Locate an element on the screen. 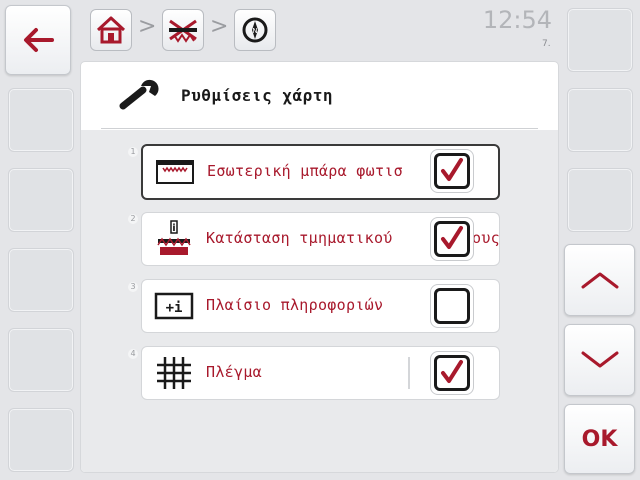  ok-button: OK is located at coordinates (599, 439).